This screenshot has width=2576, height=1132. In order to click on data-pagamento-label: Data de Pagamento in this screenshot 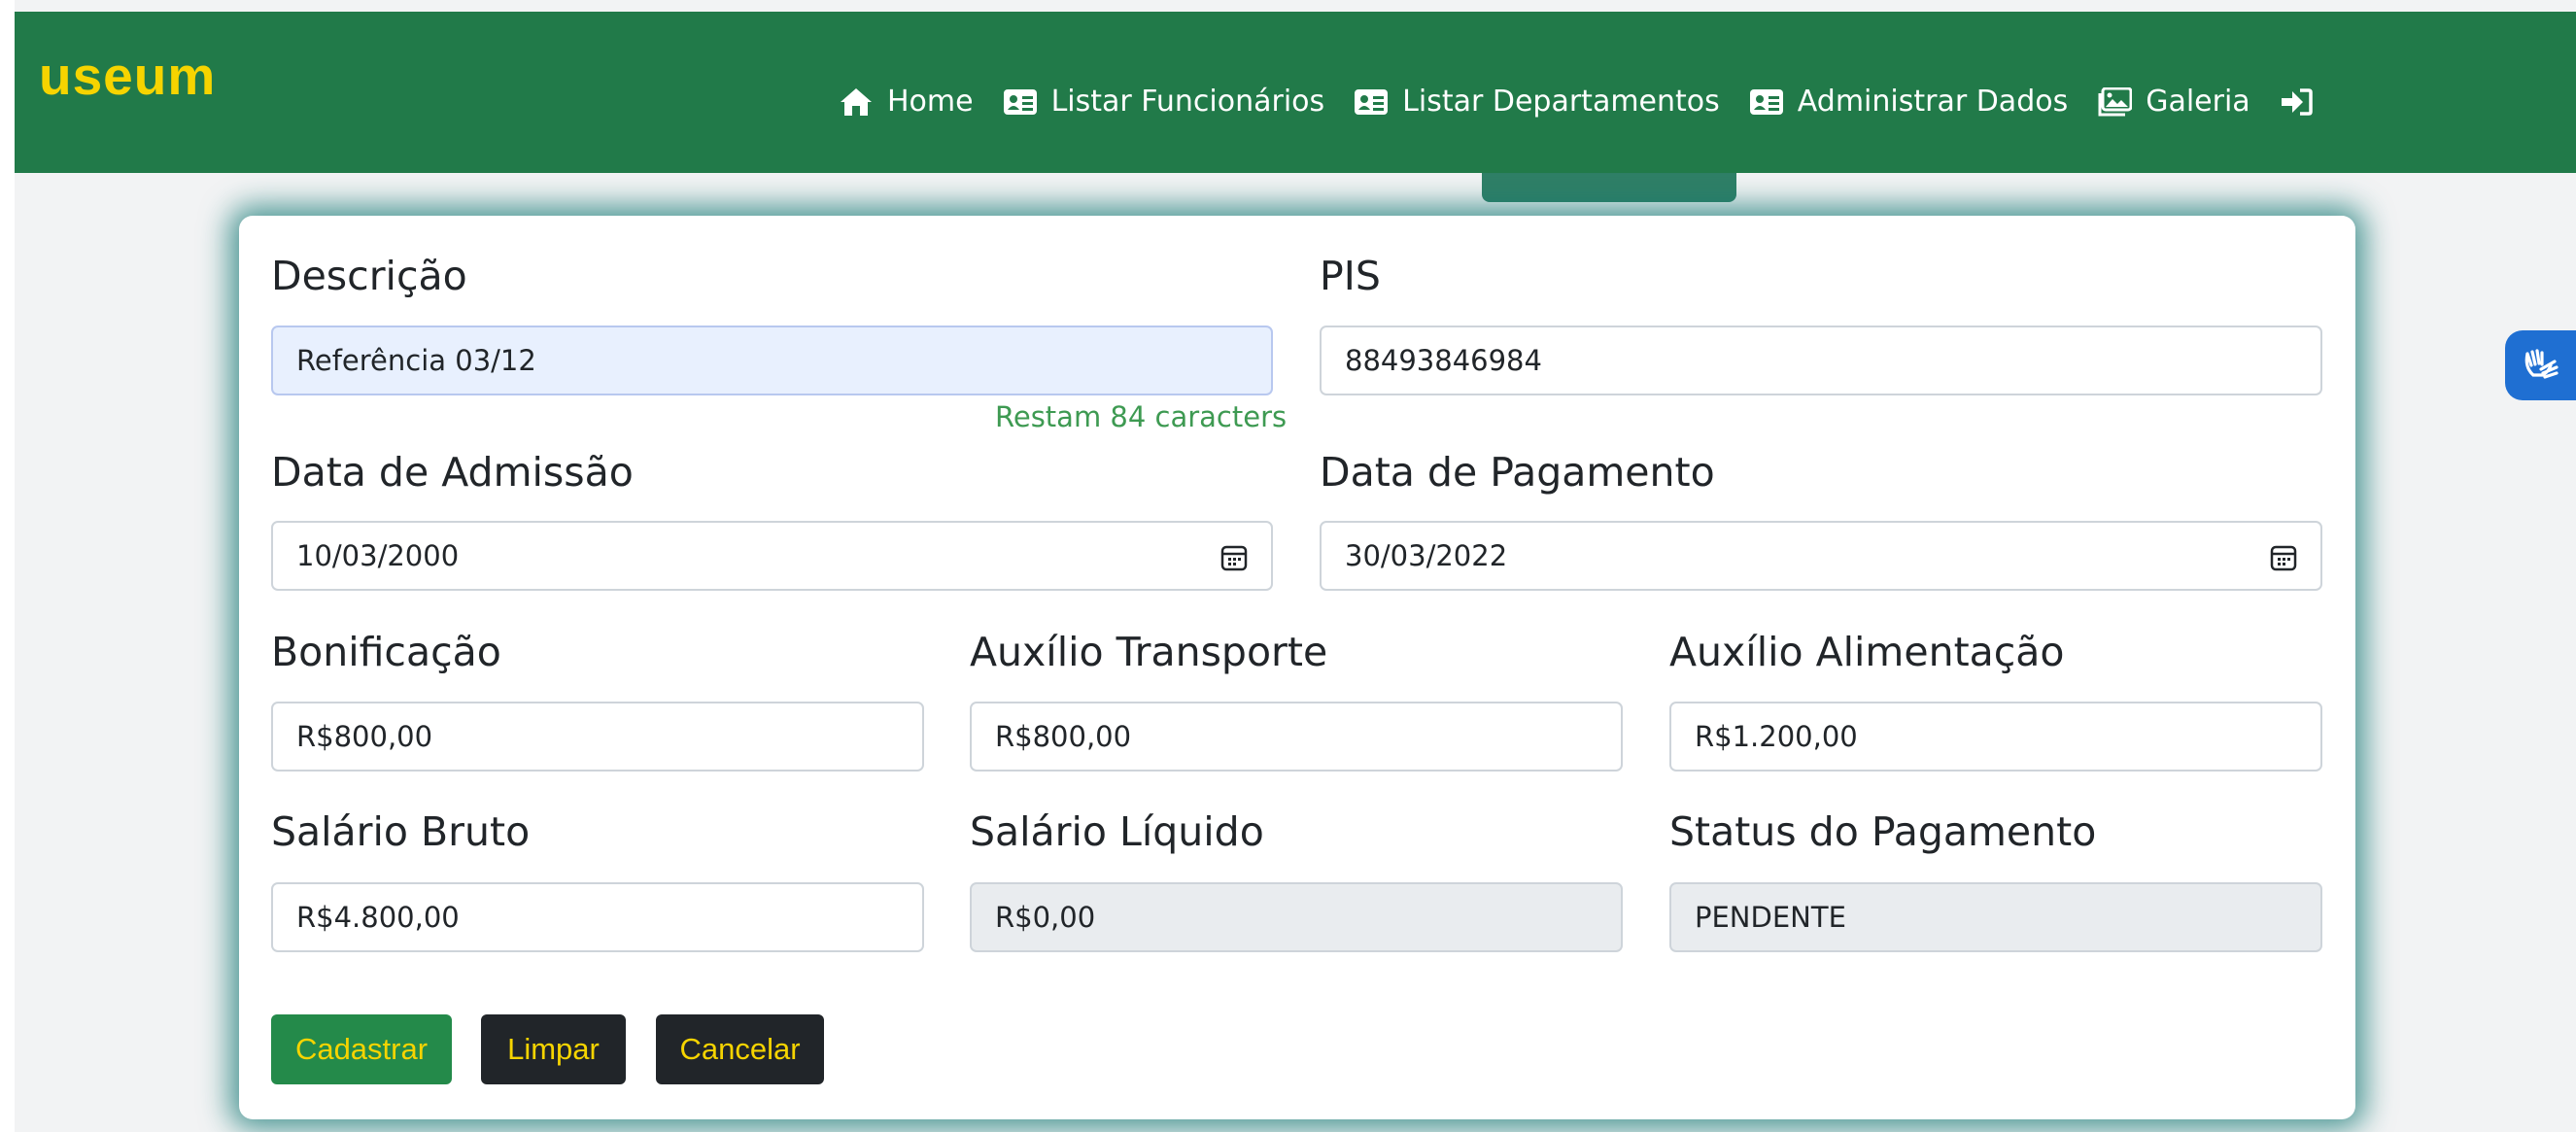, I will do `click(1518, 472)`.